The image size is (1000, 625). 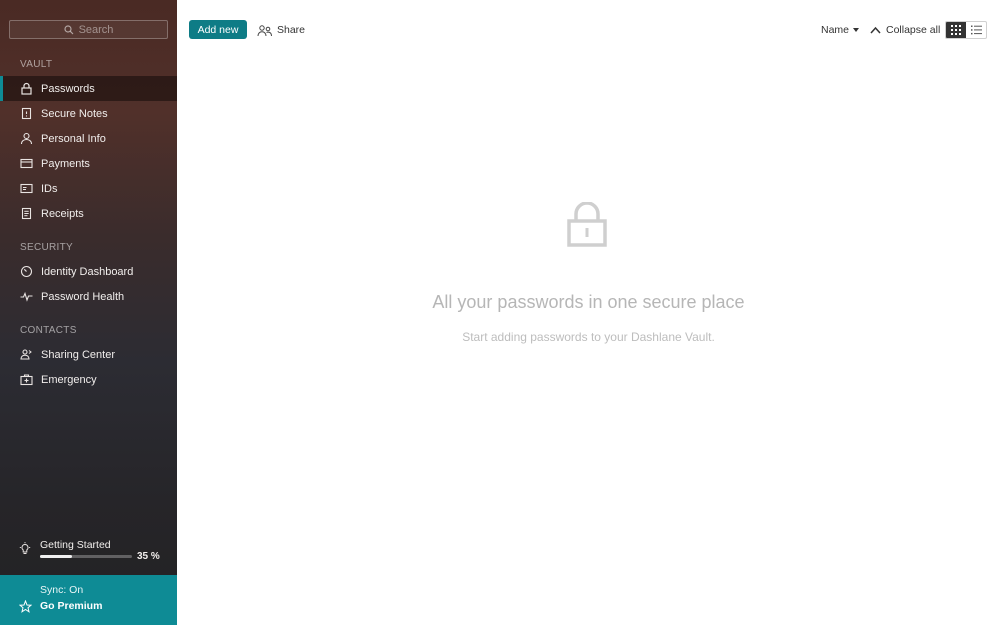 I want to click on section-header-contacts: CONTACTS, so click(x=48, y=330).